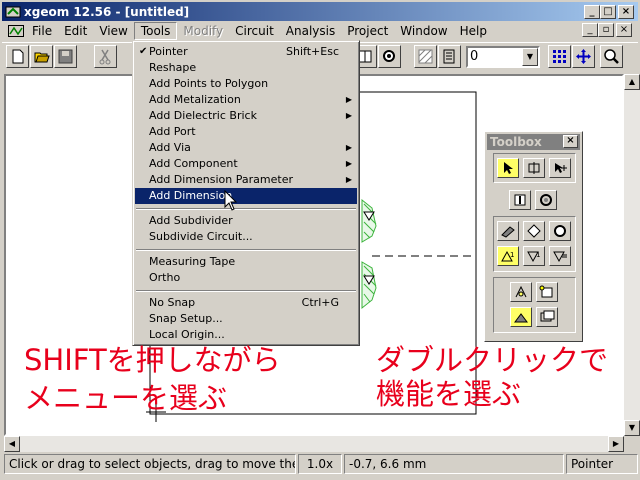 The height and width of the screenshot is (480, 640). What do you see at coordinates (320, 11) in the screenshot?
I see `title-bar: xgeom 12.56 - [untitled] _ □ ×` at bounding box center [320, 11].